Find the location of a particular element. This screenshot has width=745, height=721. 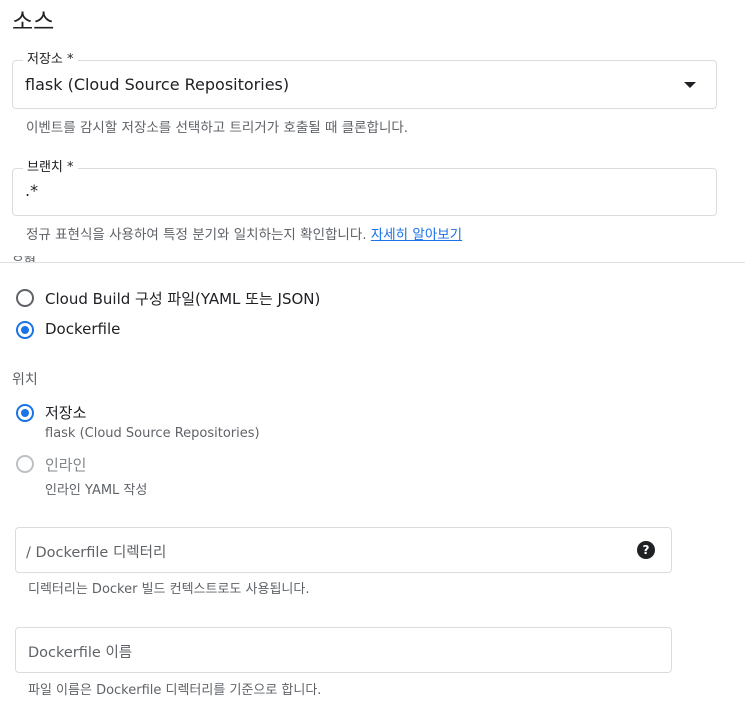

dockerfile-name-input: Dockerfile 이름 is located at coordinates (343, 650).